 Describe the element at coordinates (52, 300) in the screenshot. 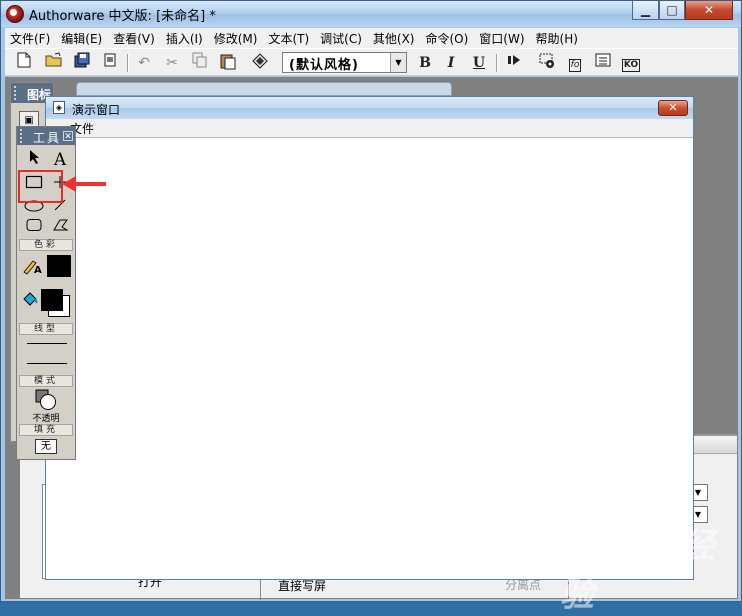

I see `foreground-color-swatch` at that location.